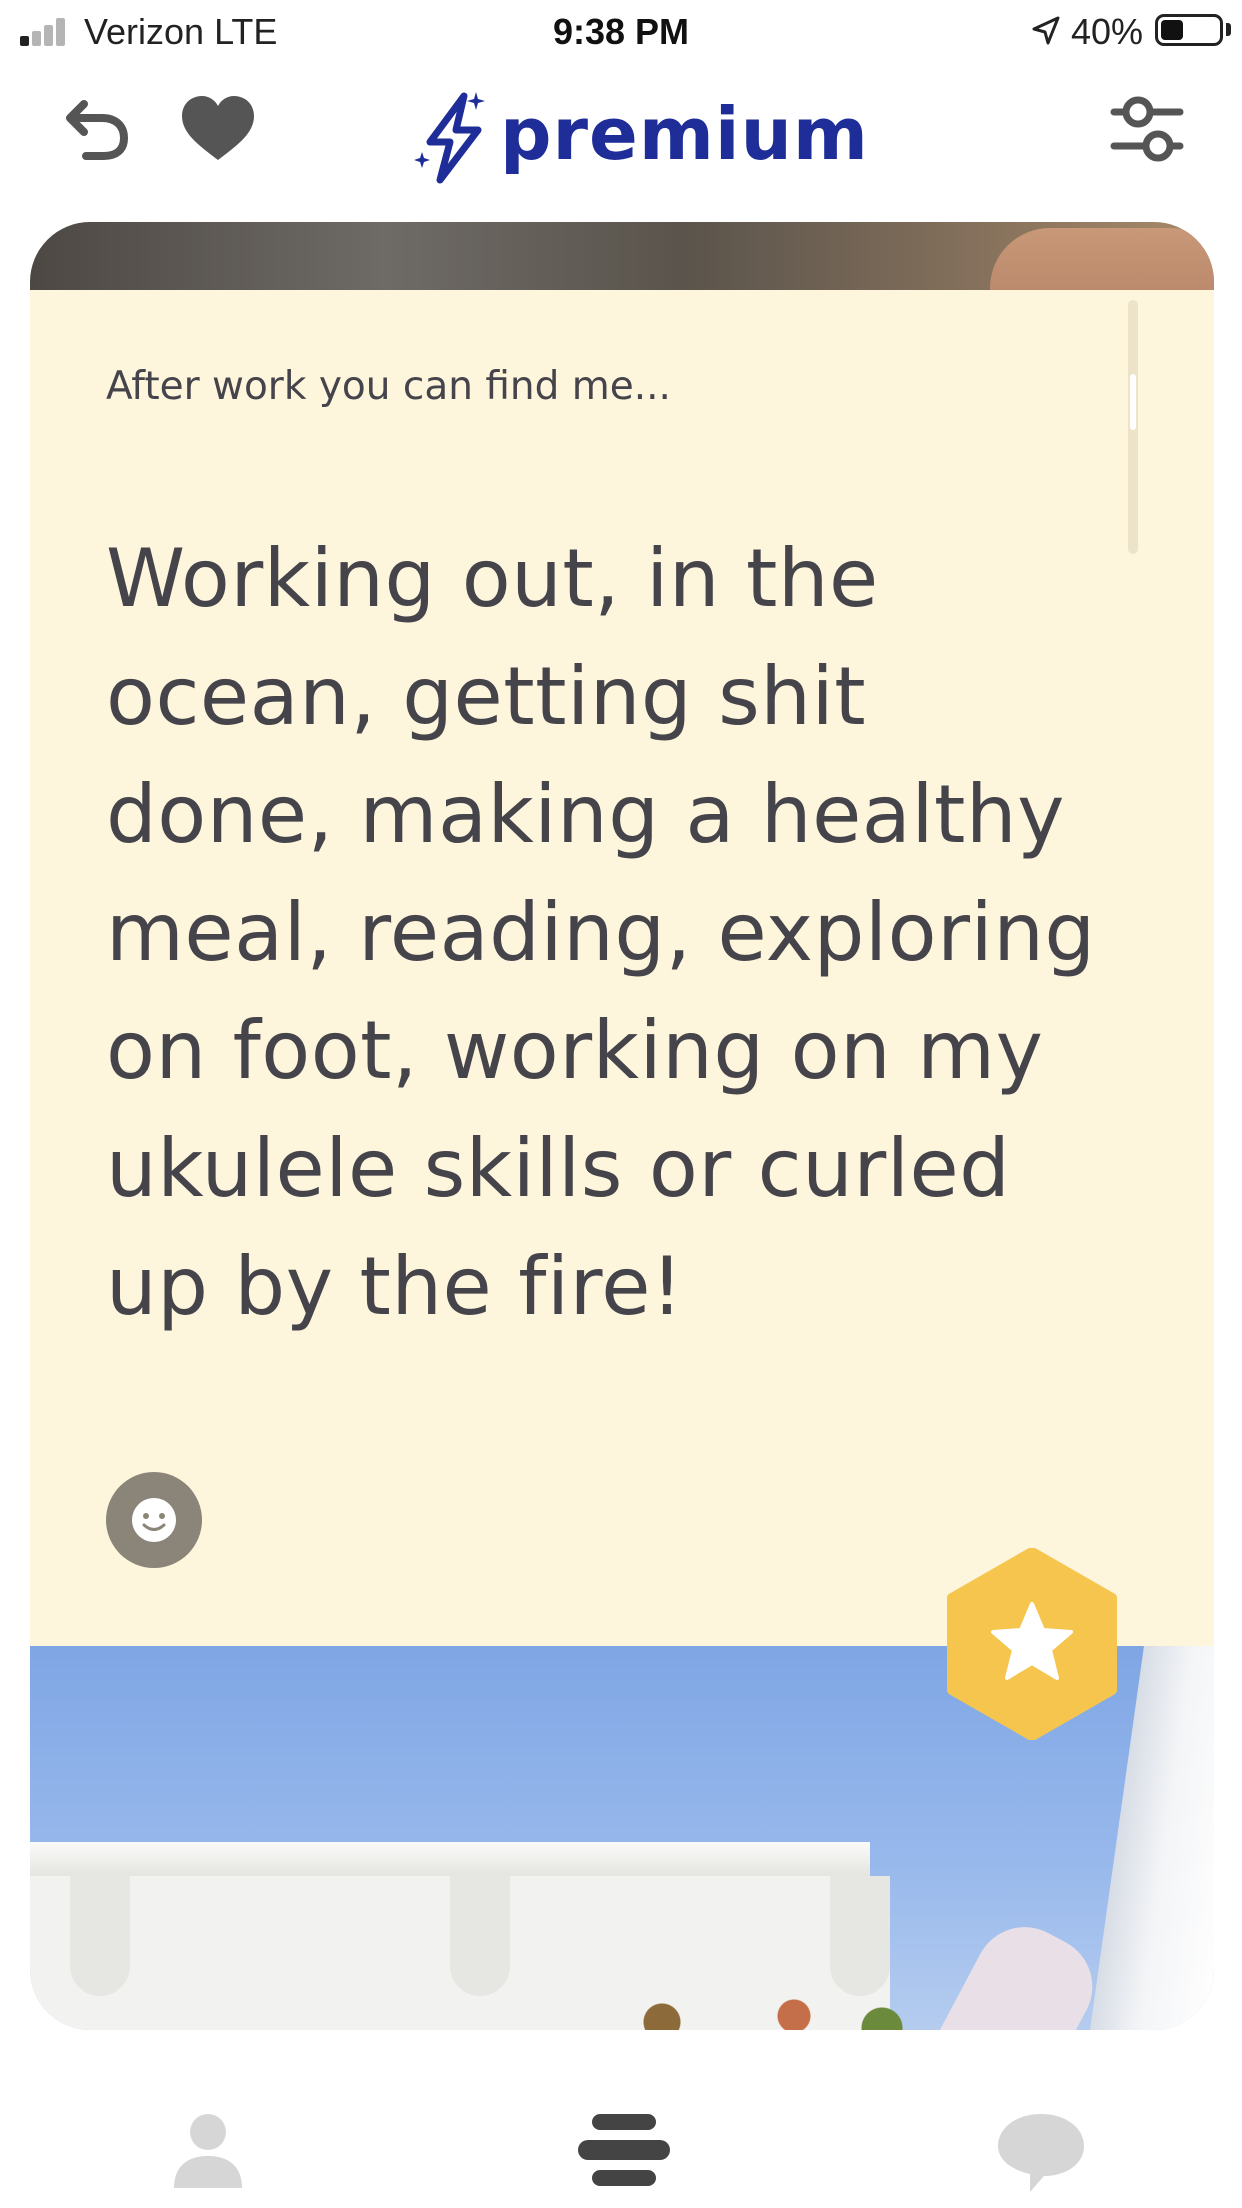  I want to click on bottom-tab-bar, so click(621, 2144).